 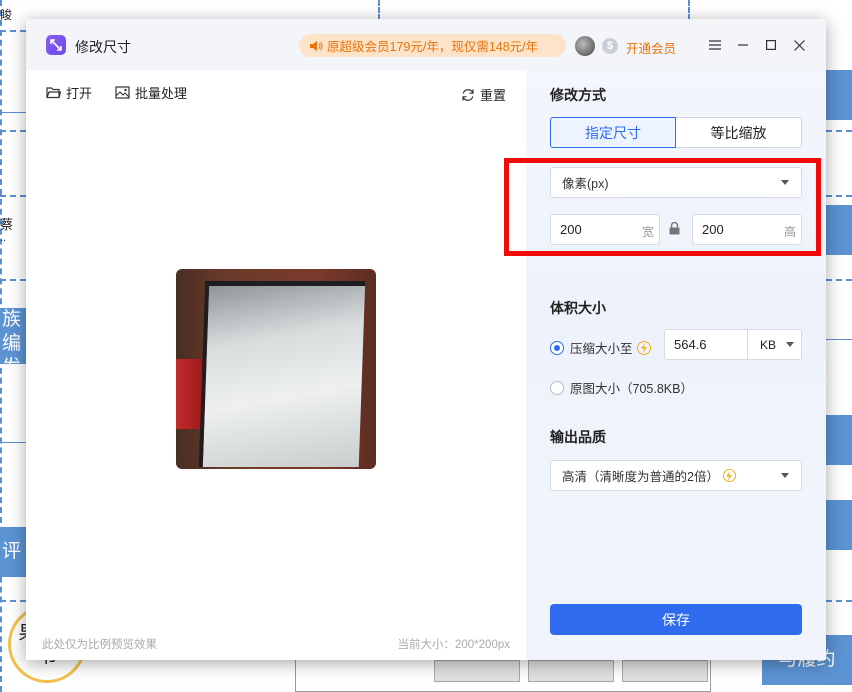 I want to click on minimize-icon, so click(x=743, y=45).